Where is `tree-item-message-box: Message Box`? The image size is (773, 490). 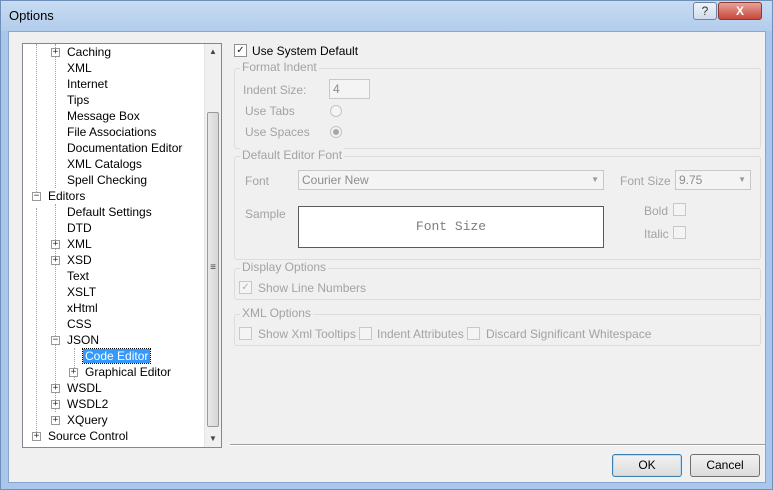
tree-item-message-box: Message Box is located at coordinates (103, 116).